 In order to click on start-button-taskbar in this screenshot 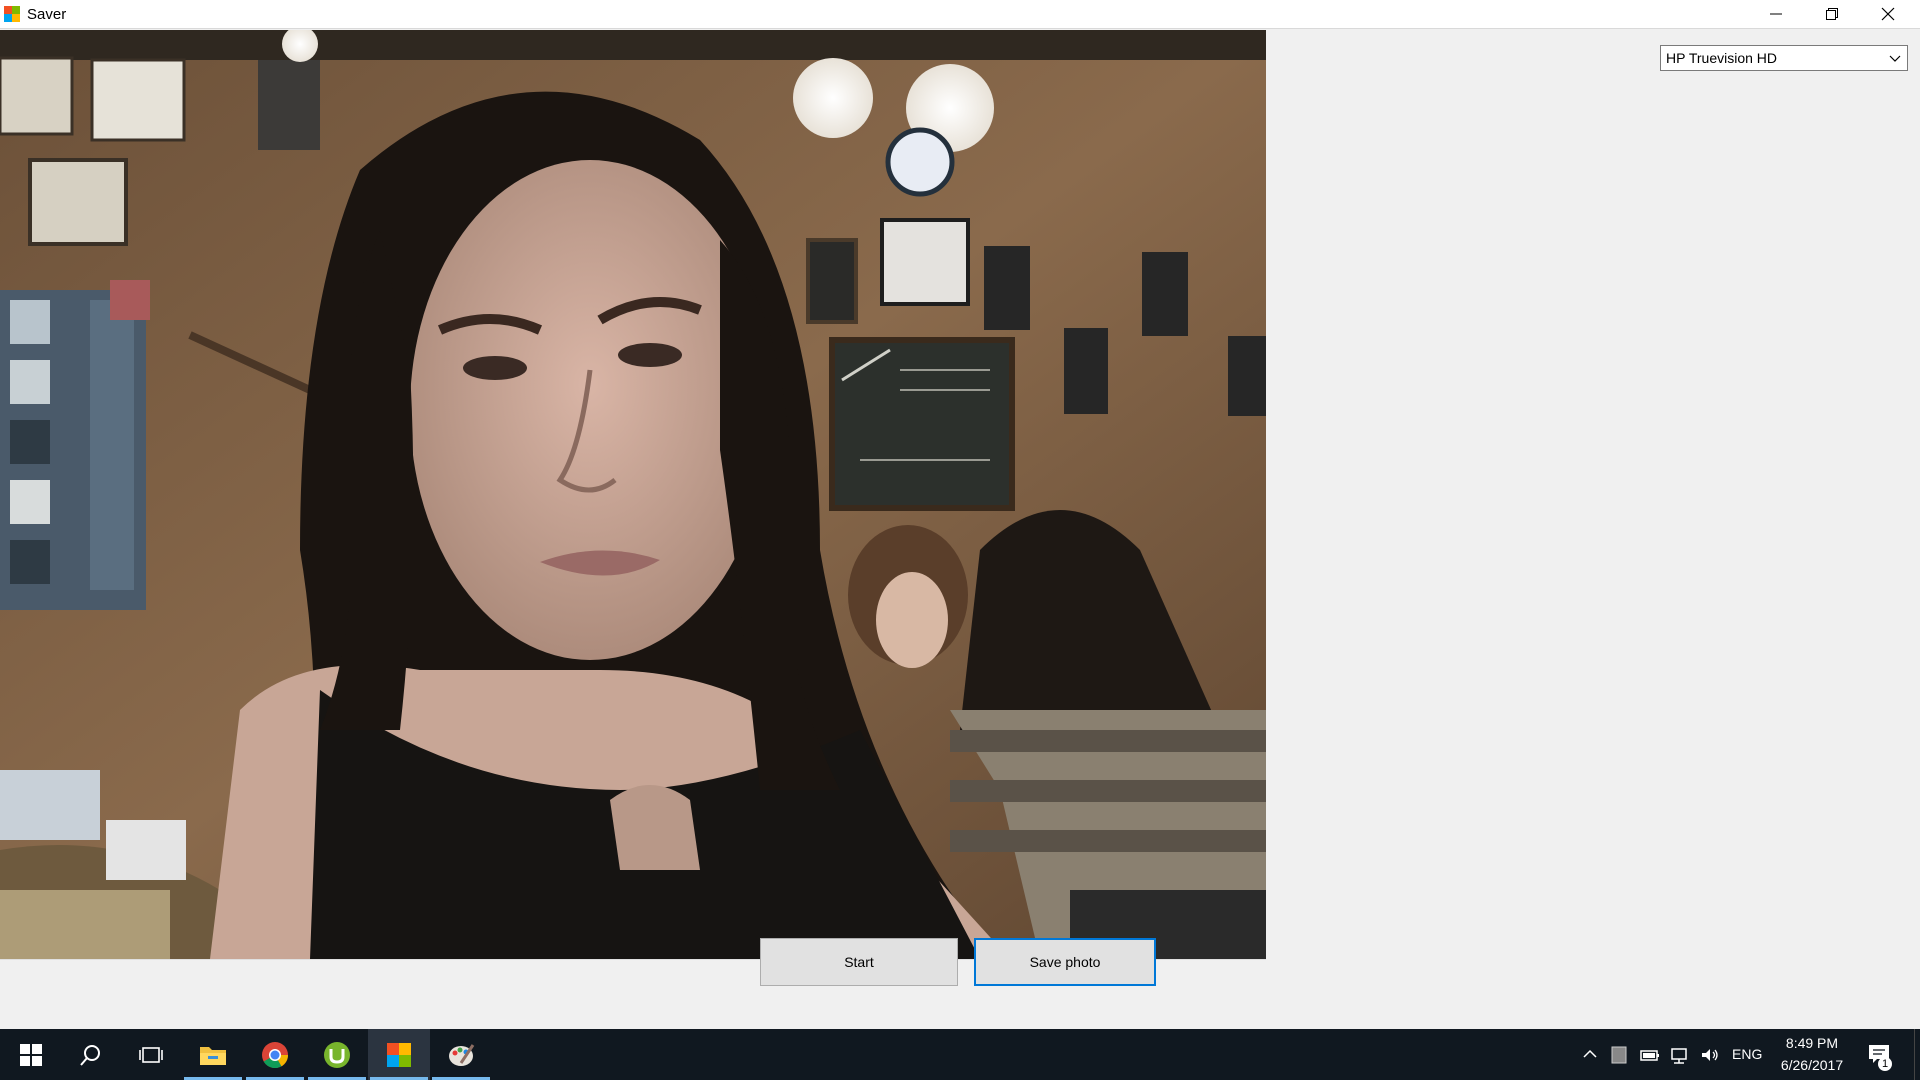, I will do `click(31, 1054)`.